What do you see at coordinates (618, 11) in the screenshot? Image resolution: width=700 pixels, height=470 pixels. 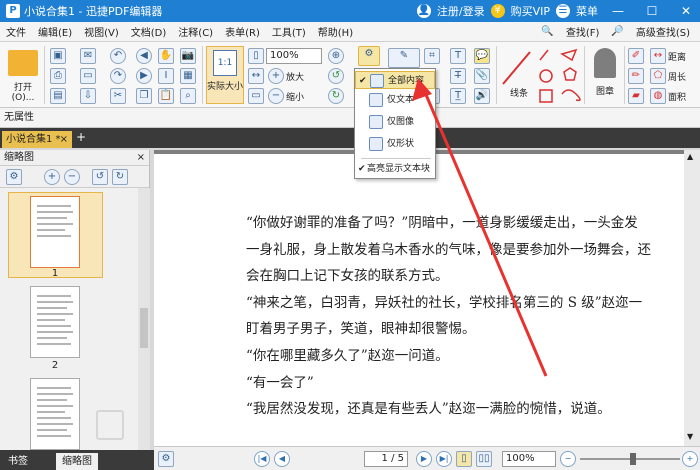 I see `minimize-icon: —` at bounding box center [618, 11].